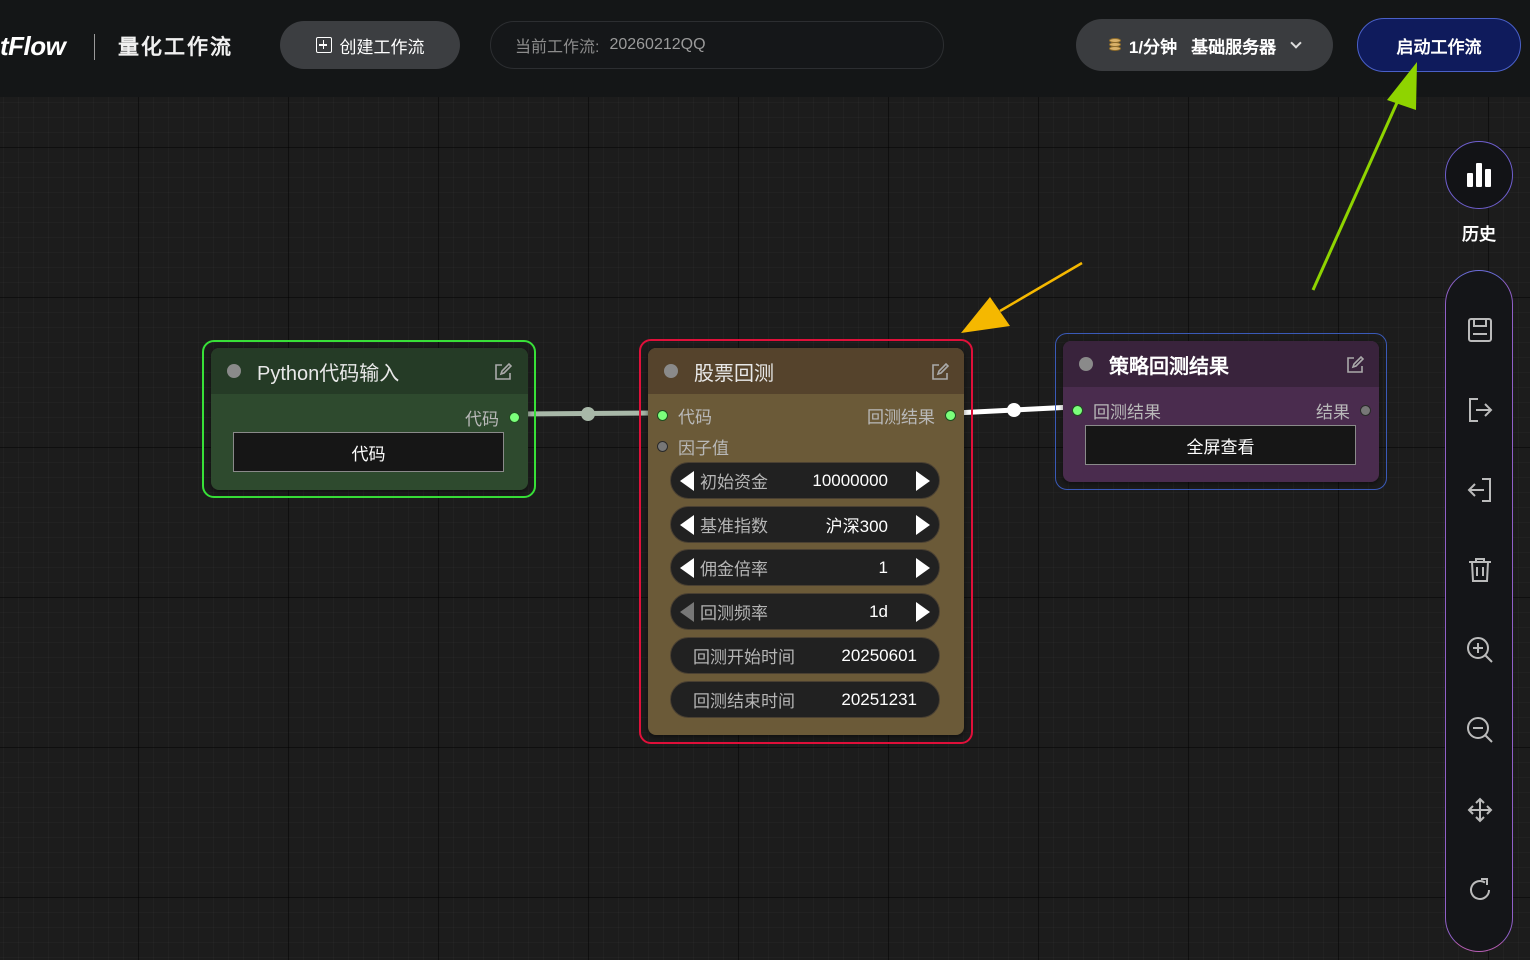 The image size is (1530, 960). What do you see at coordinates (1480, 490) in the screenshot?
I see `import-icon` at bounding box center [1480, 490].